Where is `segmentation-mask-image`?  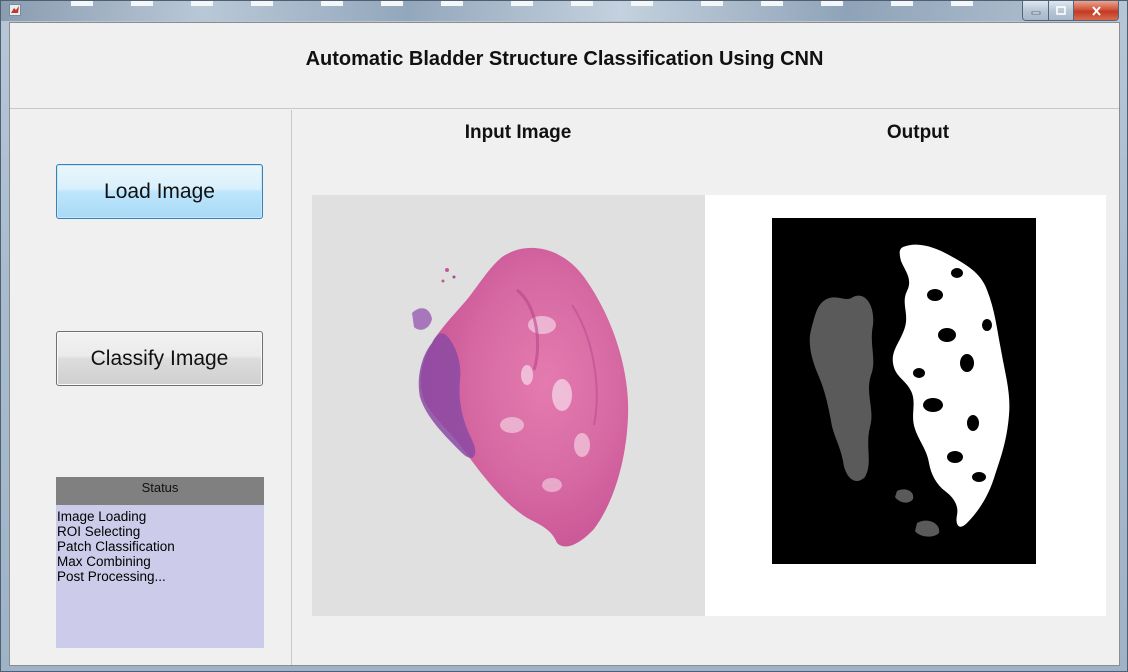
segmentation-mask-image is located at coordinates (904, 391).